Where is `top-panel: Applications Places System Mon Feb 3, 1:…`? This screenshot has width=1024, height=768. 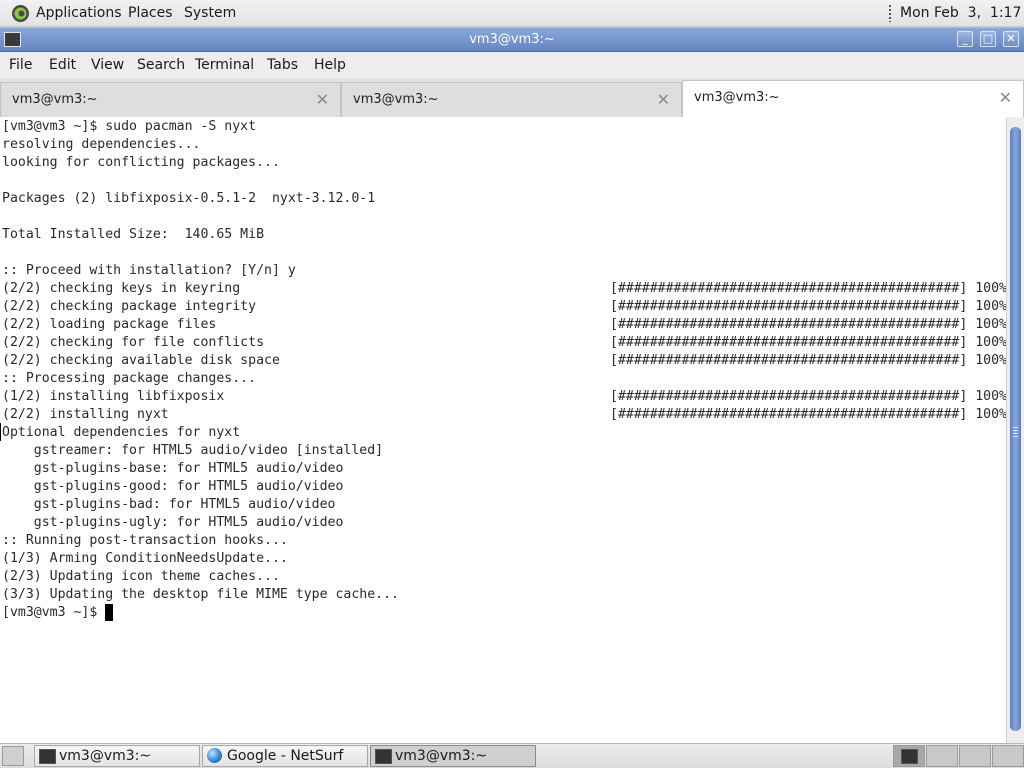
top-panel: Applications Places System Mon Feb 3, 1:… is located at coordinates (512, 13).